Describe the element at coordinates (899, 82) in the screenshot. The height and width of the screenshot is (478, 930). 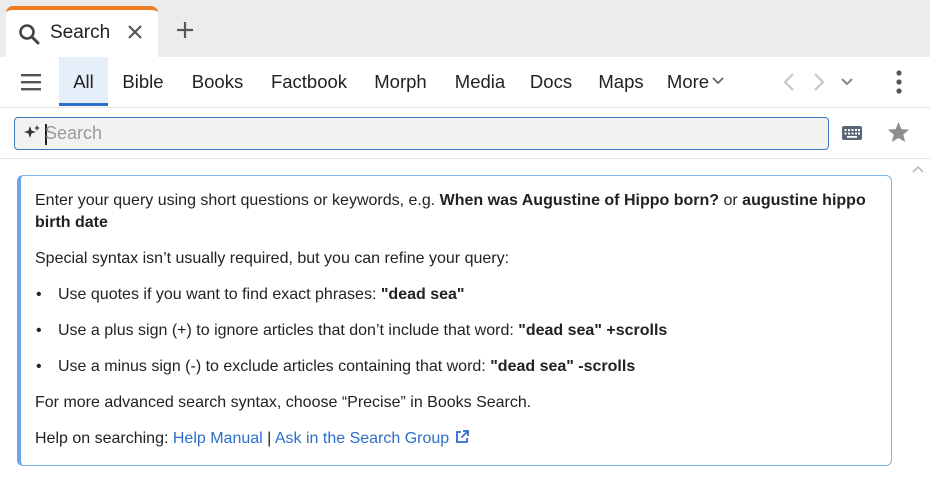
I see `kebab-icon` at that location.